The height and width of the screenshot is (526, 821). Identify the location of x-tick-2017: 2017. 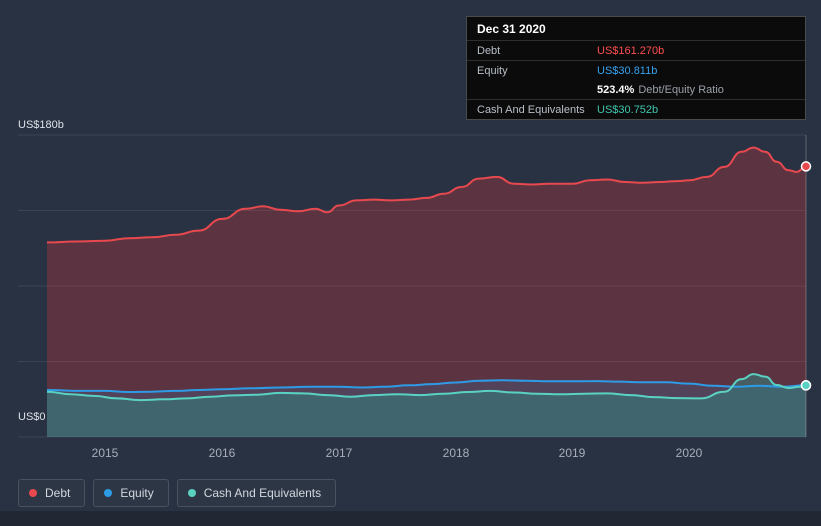
(339, 453).